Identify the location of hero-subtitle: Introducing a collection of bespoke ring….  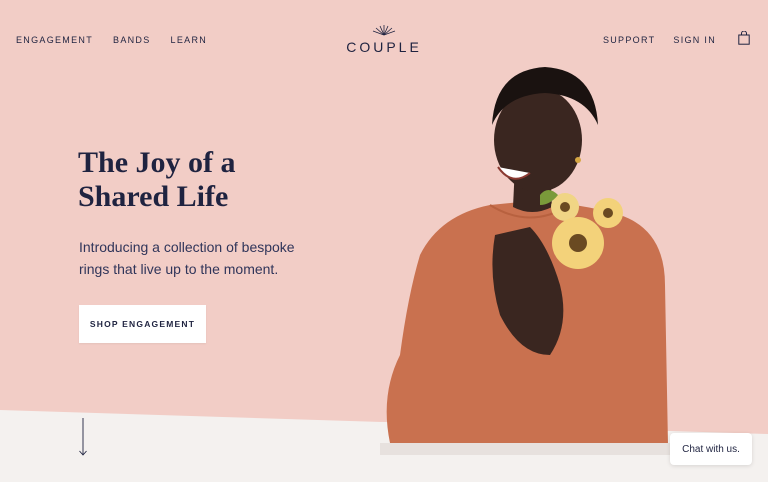
(204, 258).